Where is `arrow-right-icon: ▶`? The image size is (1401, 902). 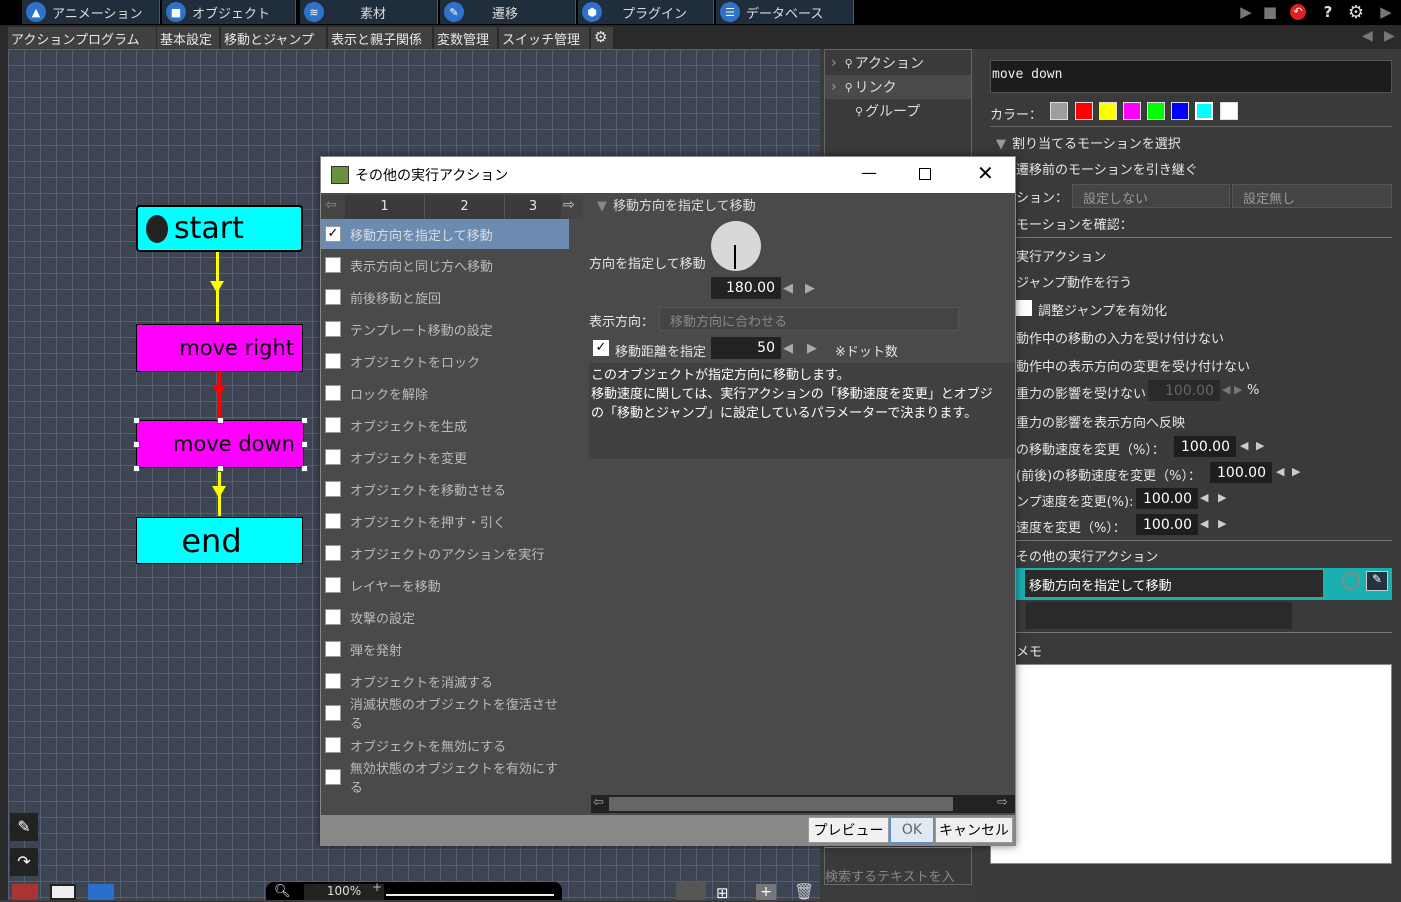
arrow-right-icon: ▶ is located at coordinates (1389, 36).